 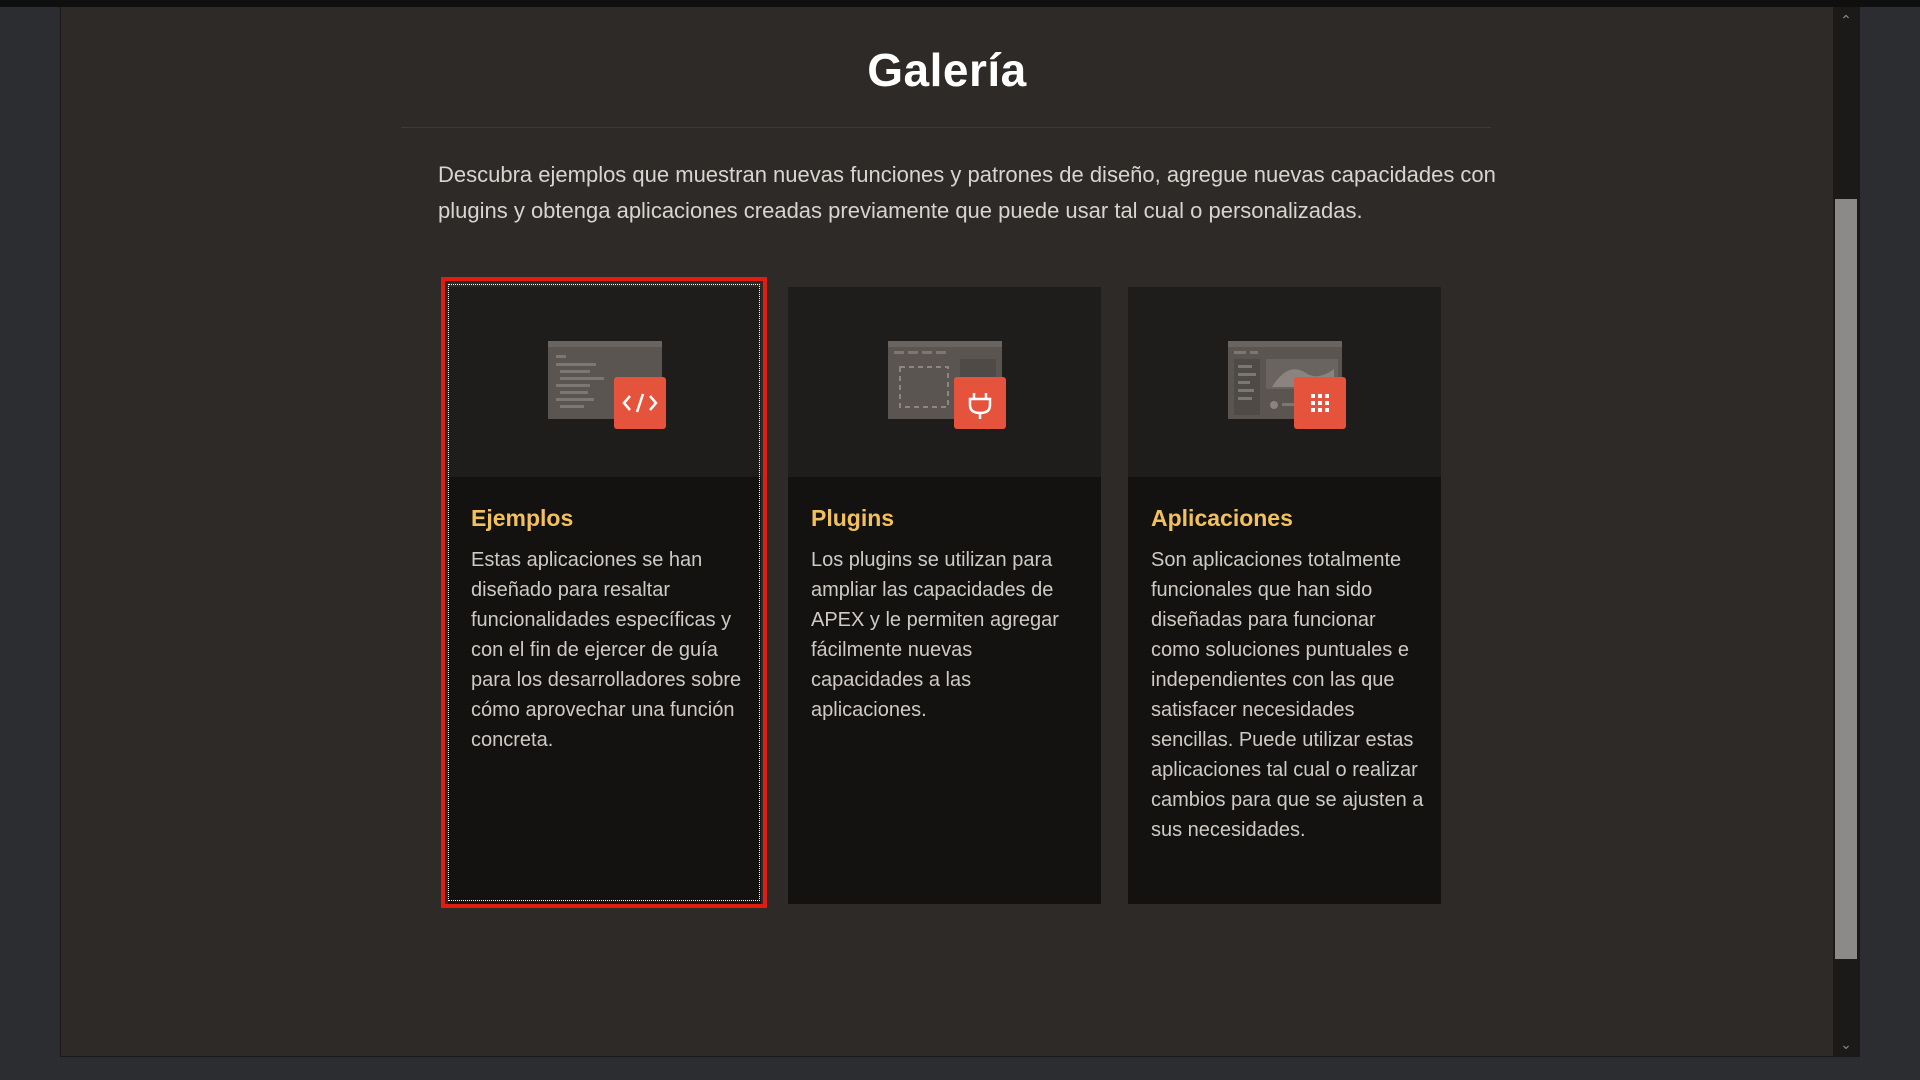 What do you see at coordinates (980, 403) in the screenshot?
I see `plug-icon` at bounding box center [980, 403].